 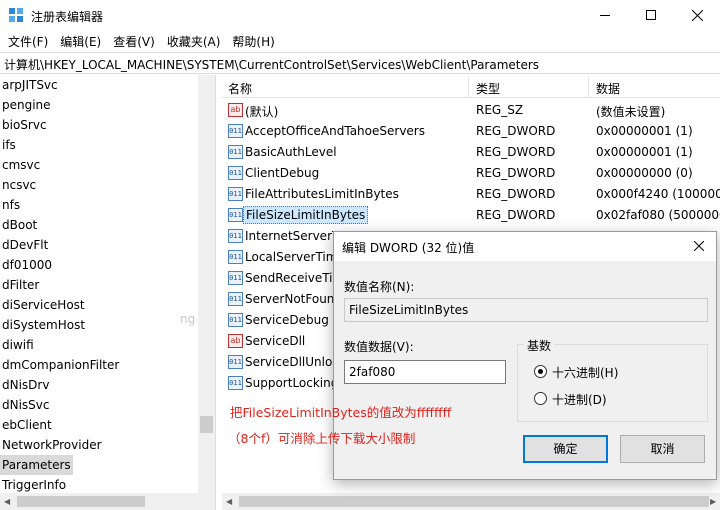 I want to click on value-name: FileSizeLimitInBytes, so click(x=306, y=215).